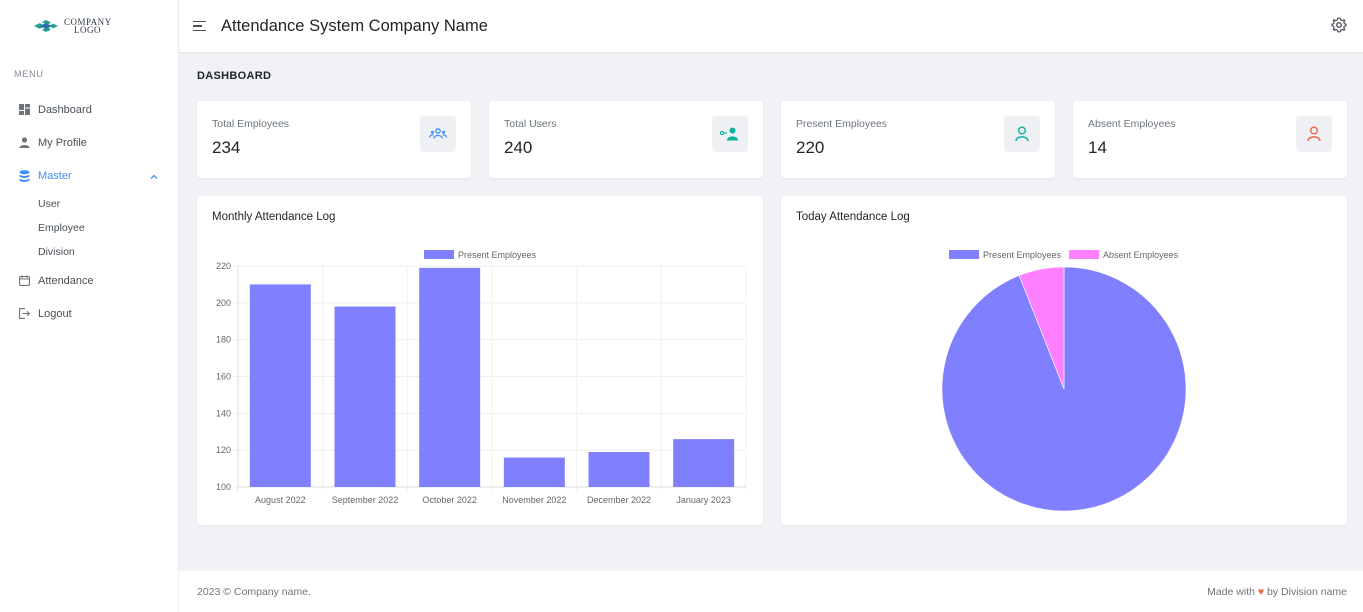 Image resolution: width=1363 pixels, height=612 pixels. I want to click on logout-icon, so click(24, 314).